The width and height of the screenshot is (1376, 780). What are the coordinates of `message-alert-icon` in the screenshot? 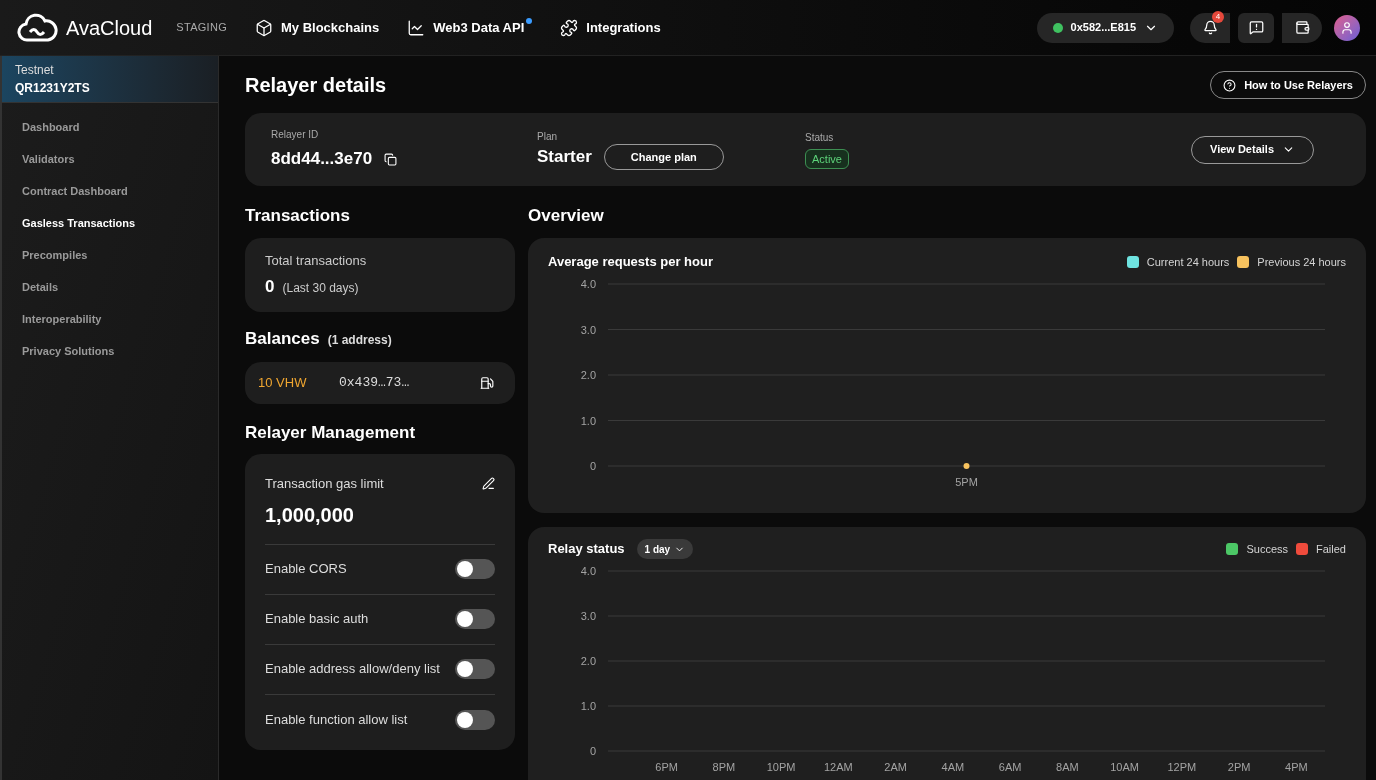 It's located at (1256, 27).